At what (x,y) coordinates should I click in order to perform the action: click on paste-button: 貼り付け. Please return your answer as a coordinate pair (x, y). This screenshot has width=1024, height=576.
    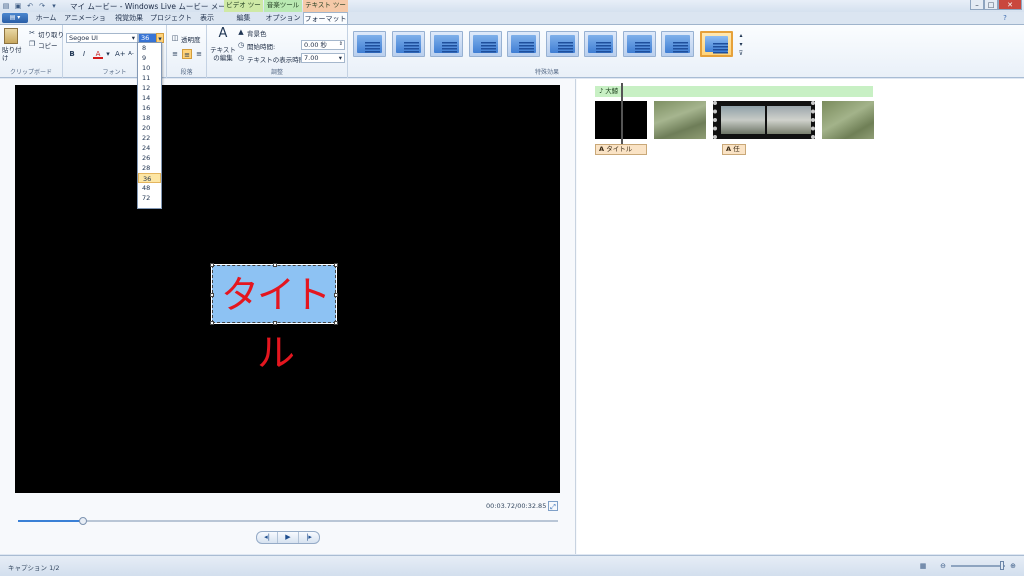
    Looking at the image, I should click on (12, 54).